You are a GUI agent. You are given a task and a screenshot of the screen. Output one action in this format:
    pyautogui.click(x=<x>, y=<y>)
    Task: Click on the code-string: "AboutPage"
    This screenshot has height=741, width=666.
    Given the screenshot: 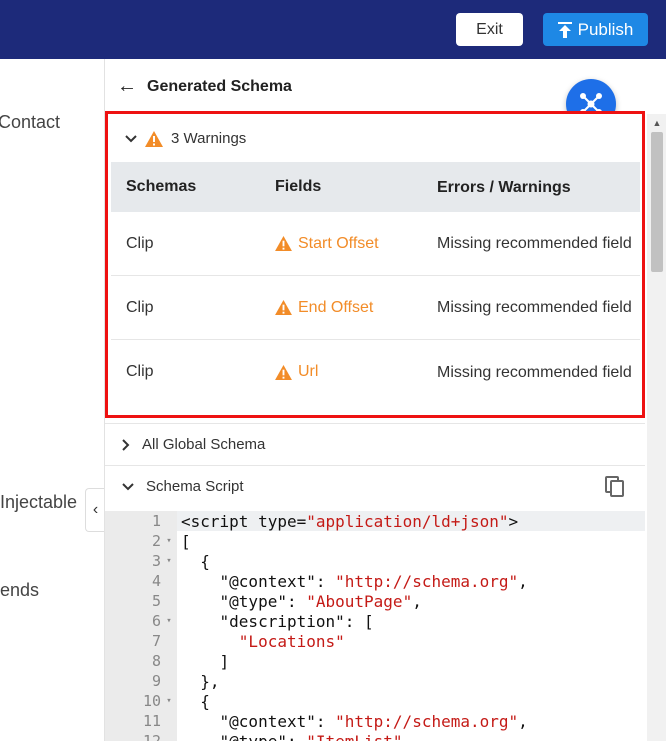 What is the action you would take?
    pyautogui.click(x=359, y=601)
    